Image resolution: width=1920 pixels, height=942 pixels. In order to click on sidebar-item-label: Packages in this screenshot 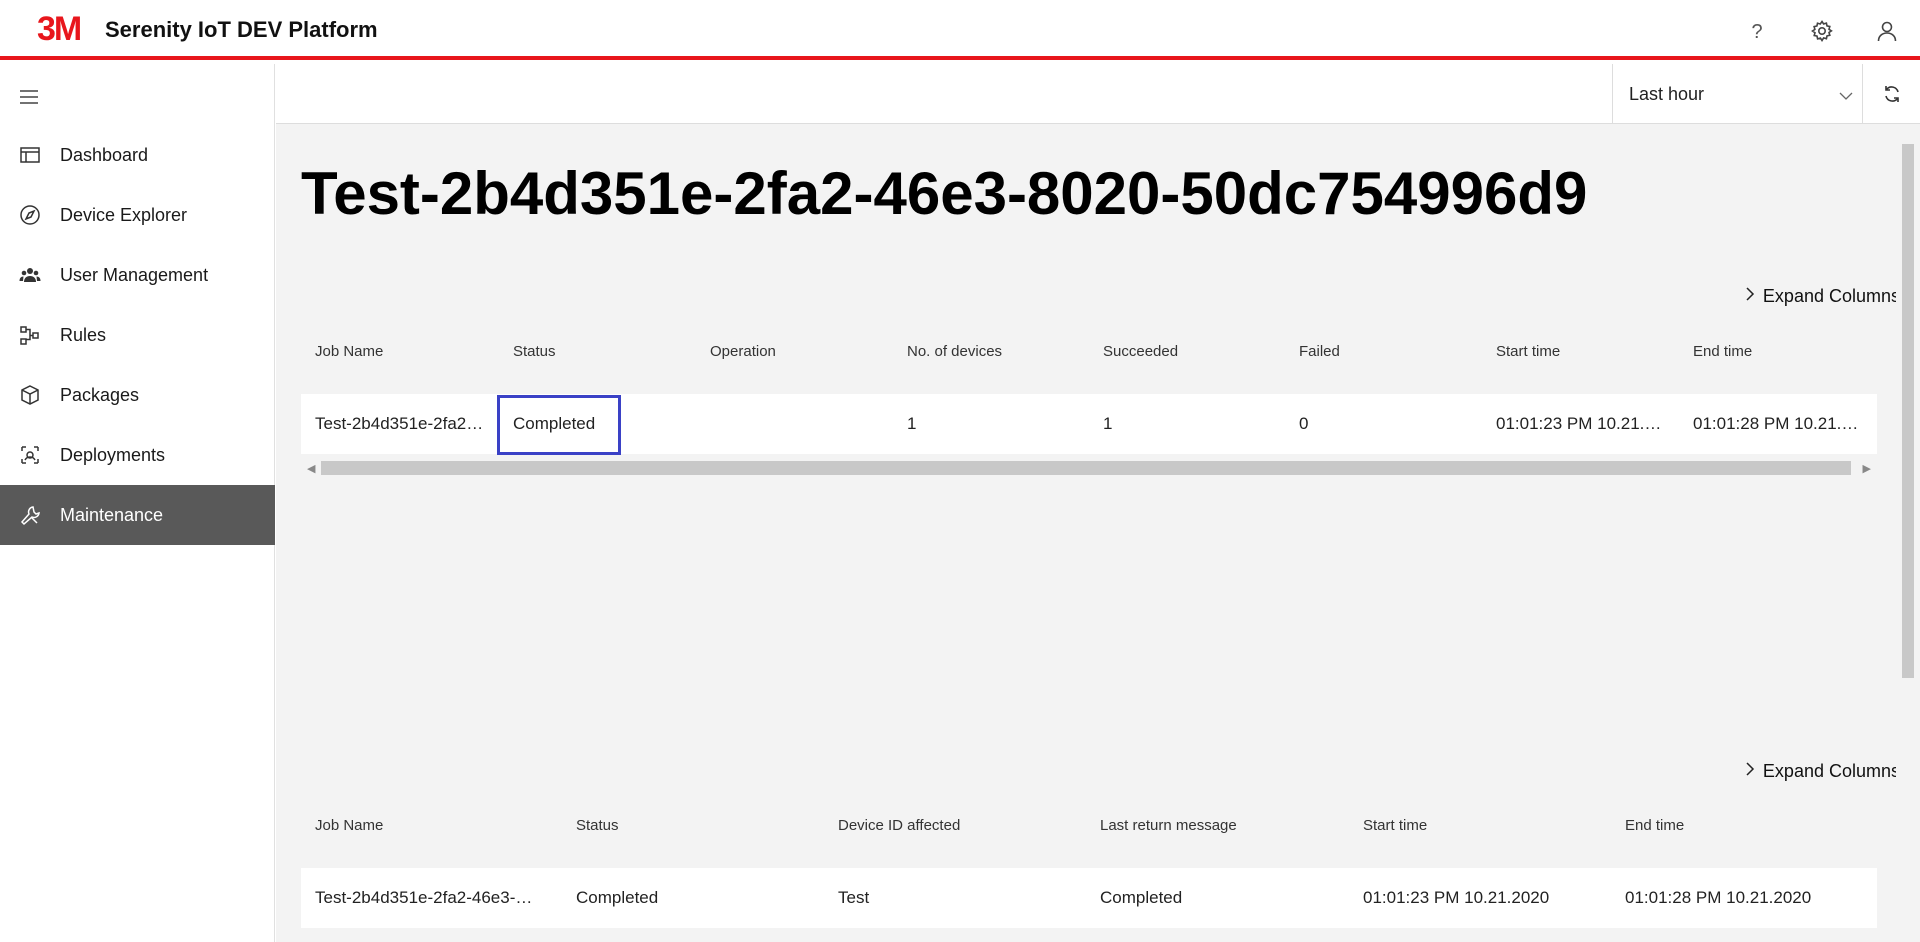, I will do `click(100, 394)`.